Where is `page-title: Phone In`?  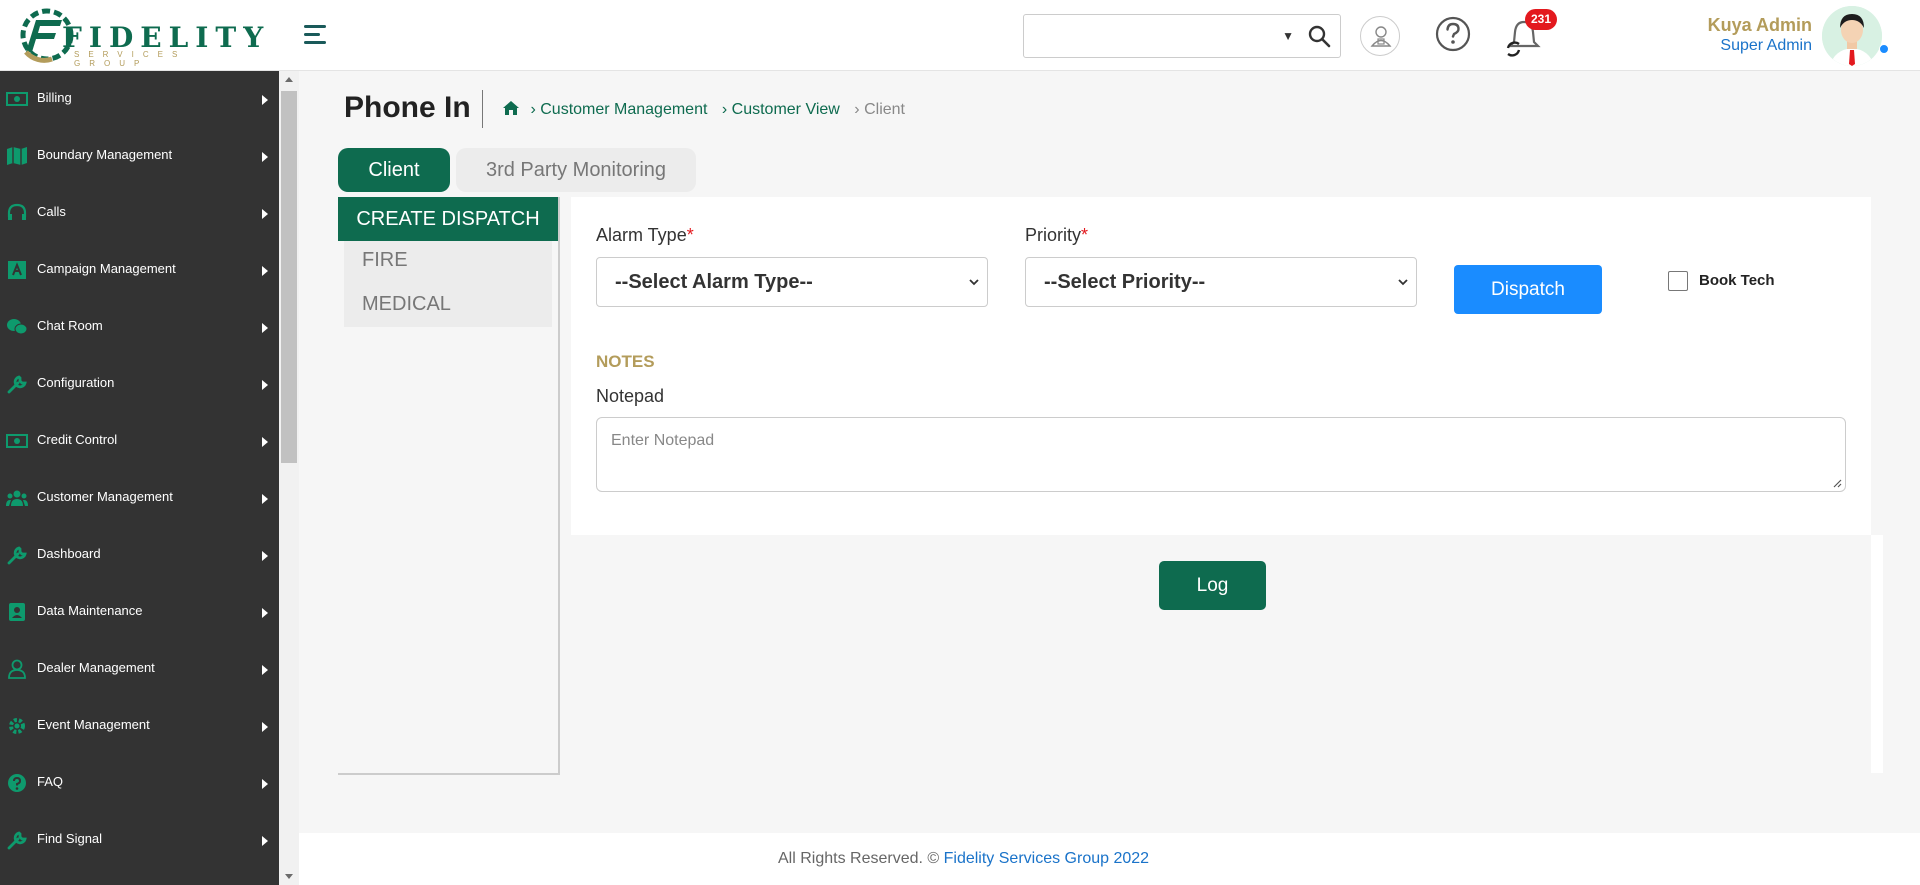
page-title: Phone In is located at coordinates (407, 107).